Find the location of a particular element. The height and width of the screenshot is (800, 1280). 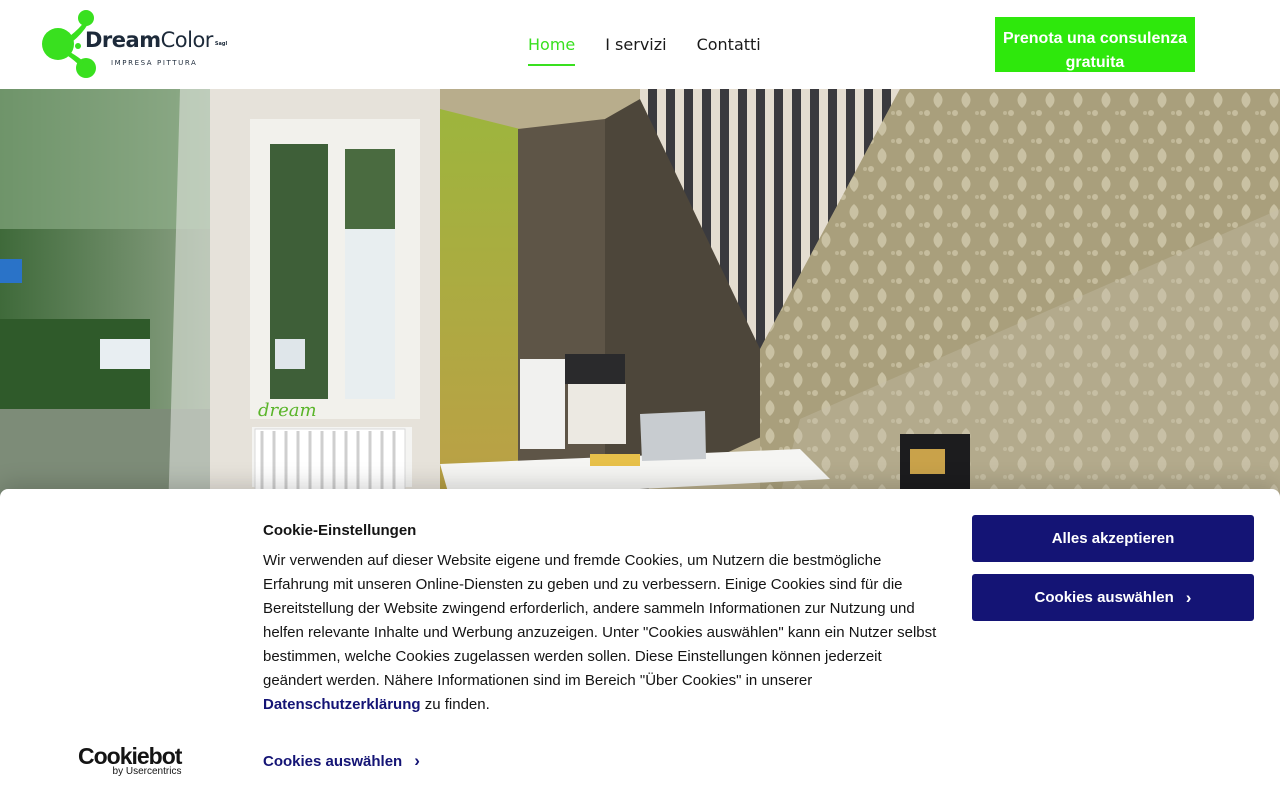

nav-contatti: Contatti is located at coordinates (729, 50).